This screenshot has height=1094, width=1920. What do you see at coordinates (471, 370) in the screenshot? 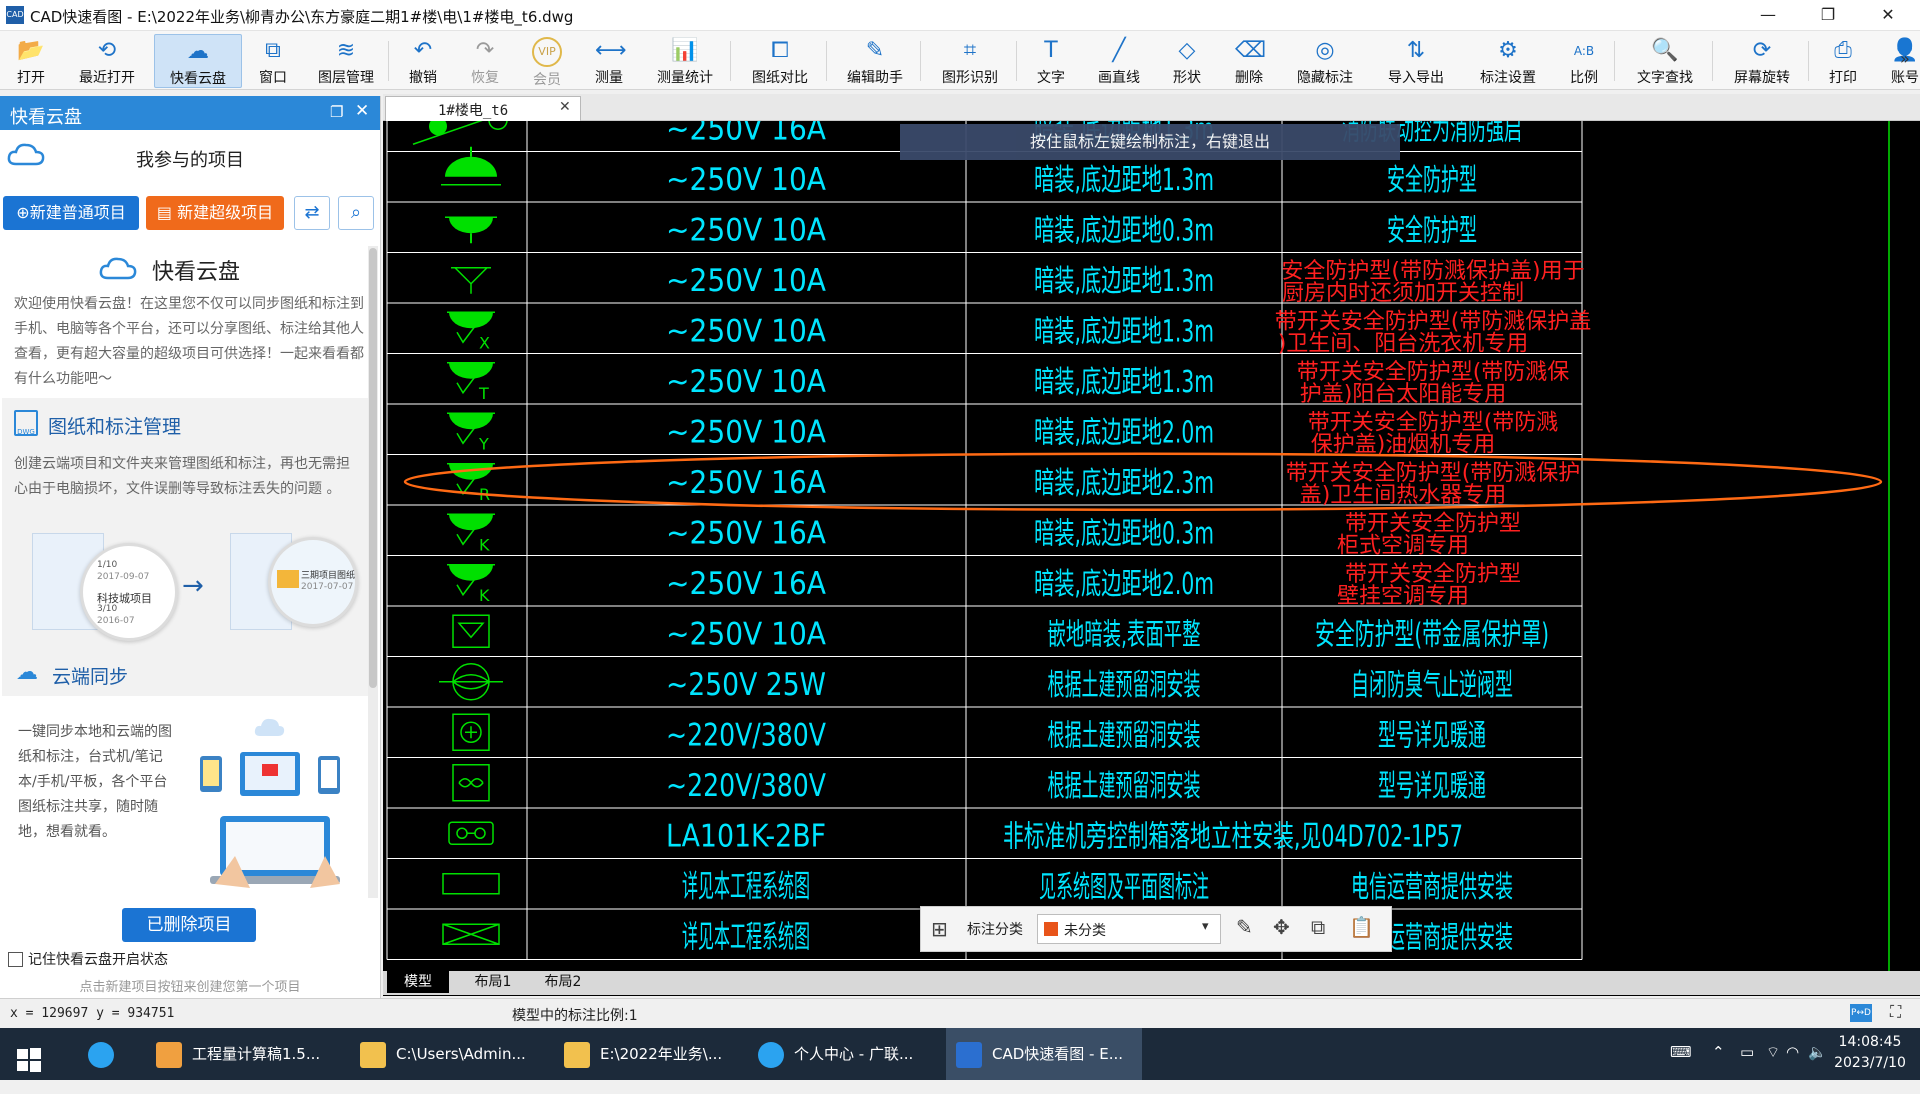
I see `socket-symbol` at bounding box center [471, 370].